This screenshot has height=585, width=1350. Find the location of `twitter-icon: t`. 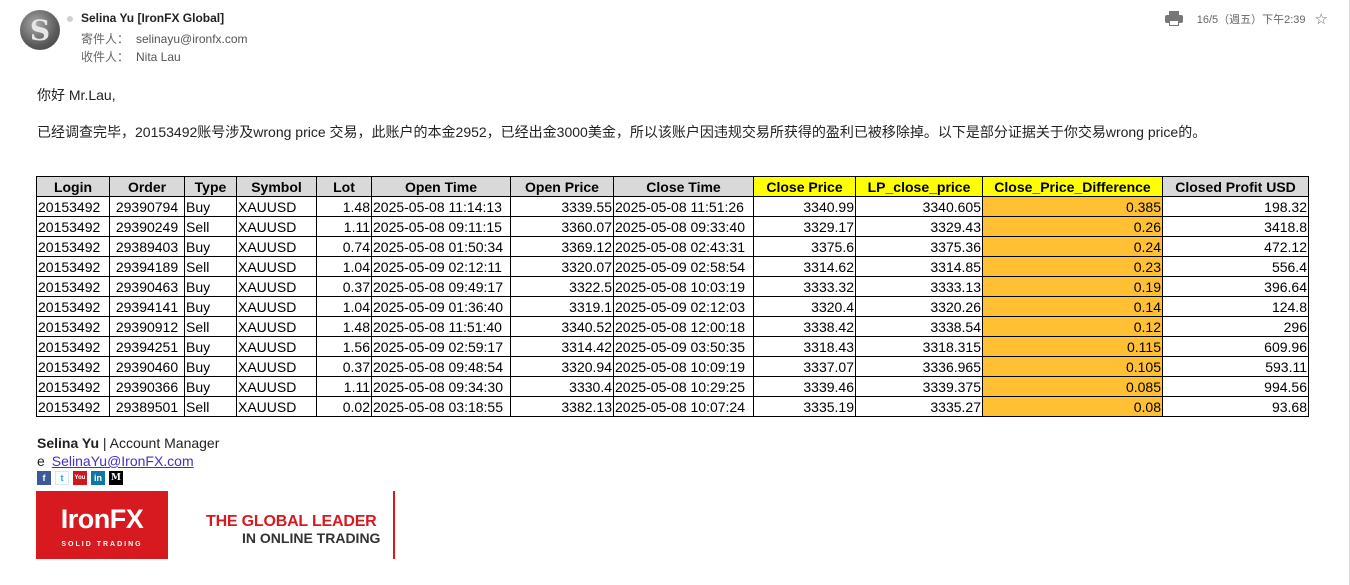

twitter-icon: t is located at coordinates (62, 478).